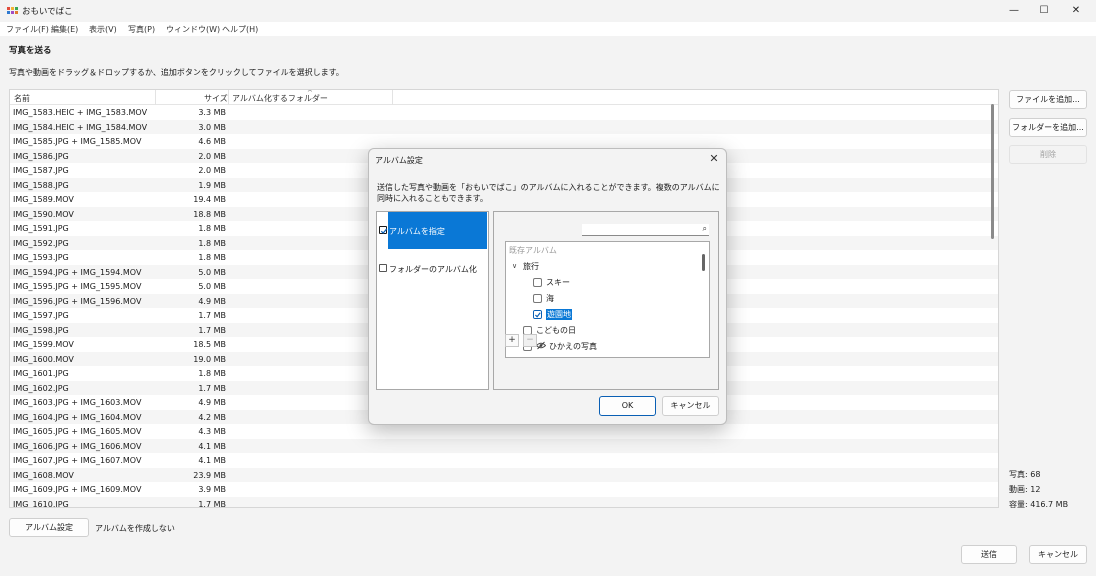  Describe the element at coordinates (1039, 504) in the screenshot. I see `capacity: 容量: 416.7 MB` at that location.